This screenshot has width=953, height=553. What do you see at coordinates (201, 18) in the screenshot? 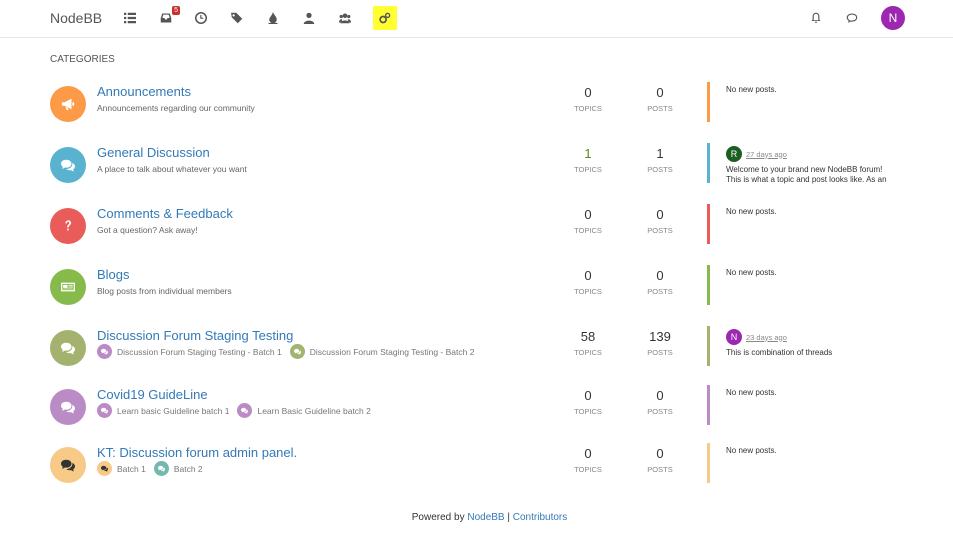
I see `recent-clock-icon` at bounding box center [201, 18].